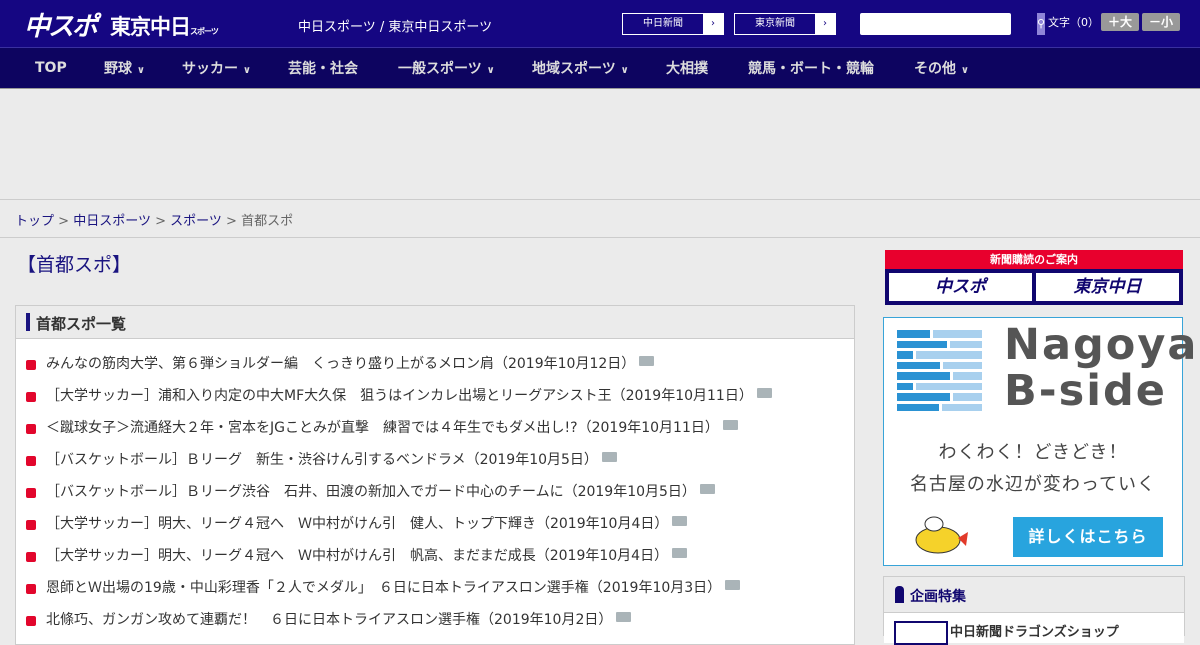 This screenshot has height=645, width=1200. I want to click on subscribe-chuspo: 中スポ, so click(960, 287).